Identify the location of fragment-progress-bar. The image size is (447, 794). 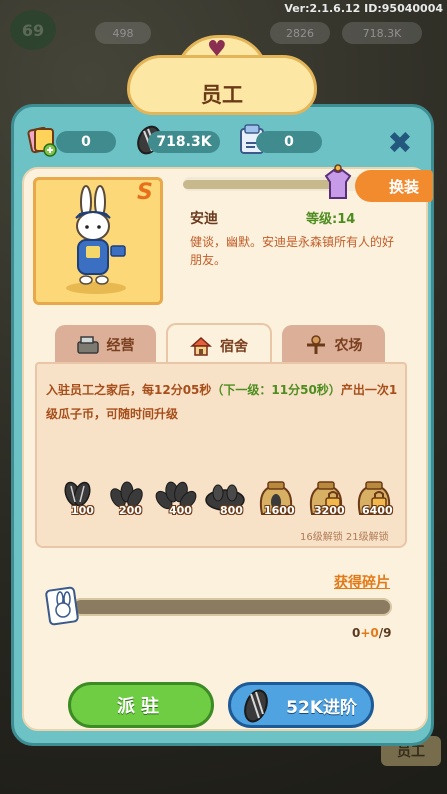
(232, 607).